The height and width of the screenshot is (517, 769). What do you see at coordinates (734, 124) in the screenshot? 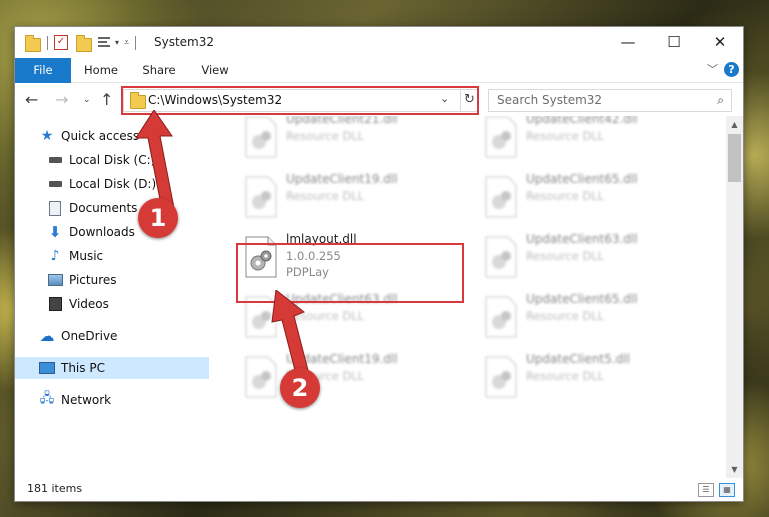
I see `scroll-up-icon: ▲` at bounding box center [734, 124].